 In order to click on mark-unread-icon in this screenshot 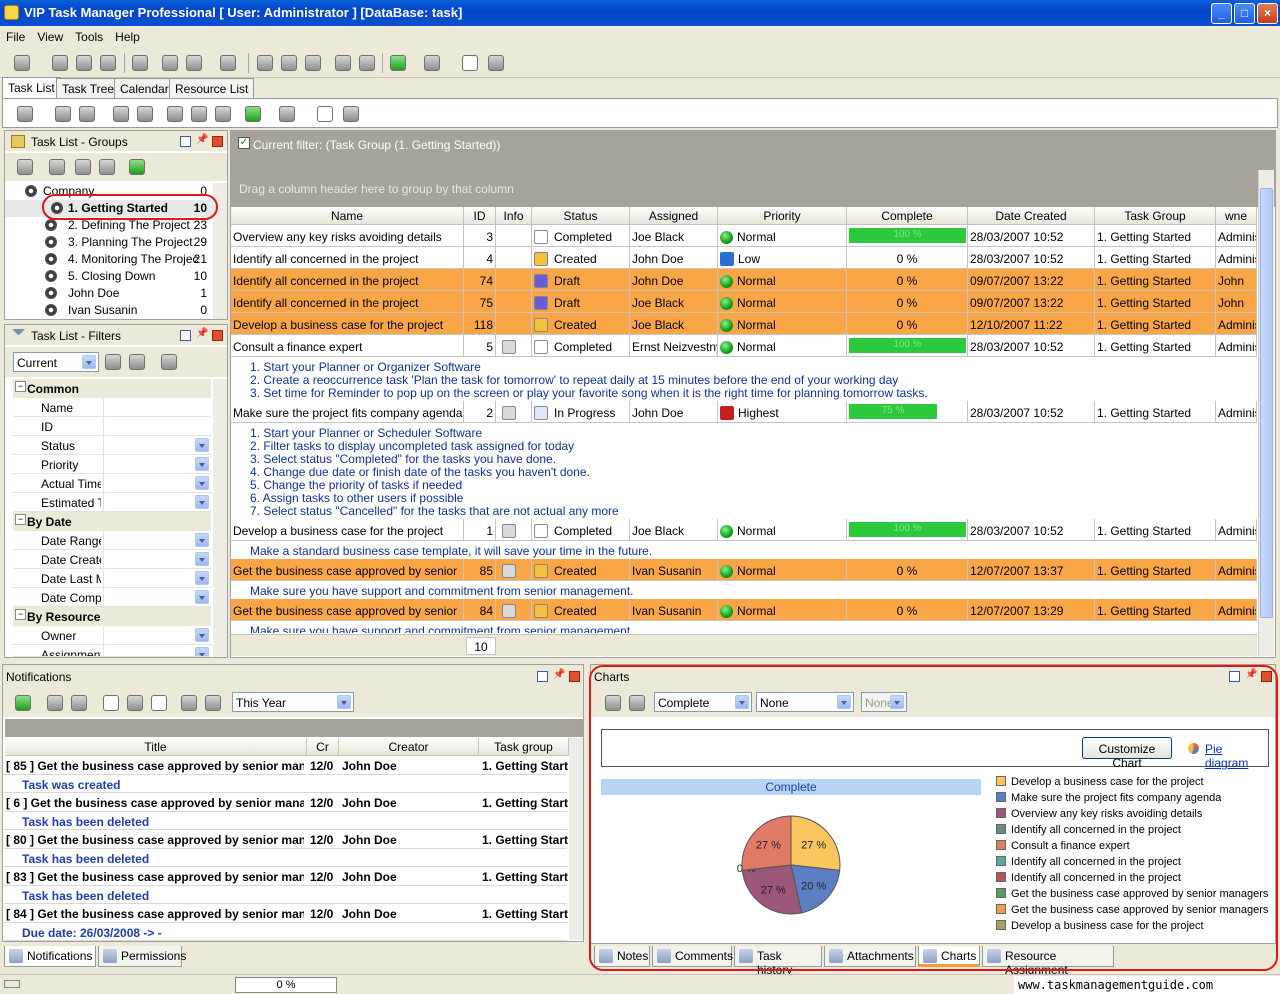, I will do `click(79, 703)`.